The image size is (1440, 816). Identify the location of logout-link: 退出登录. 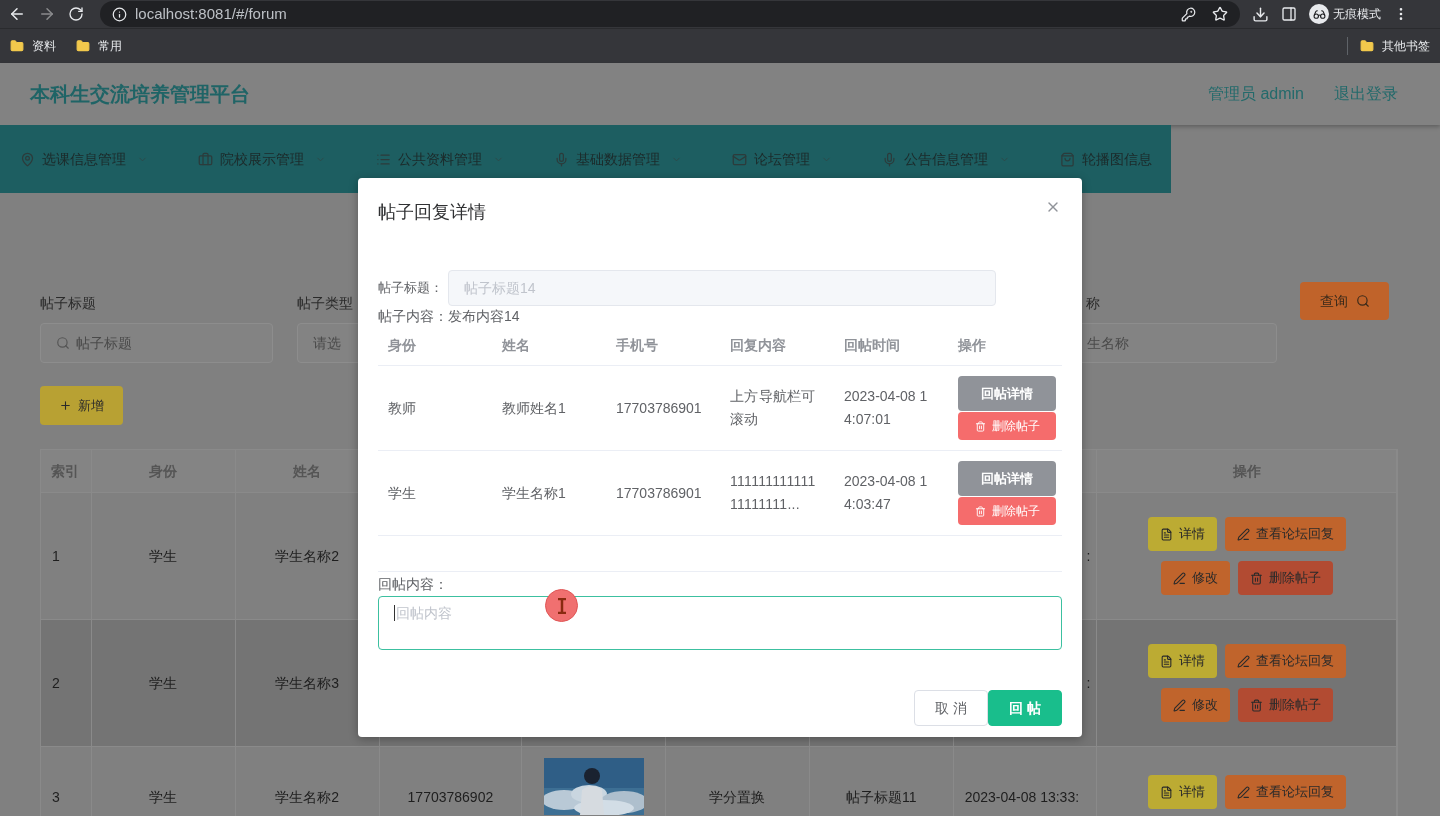
(1366, 94).